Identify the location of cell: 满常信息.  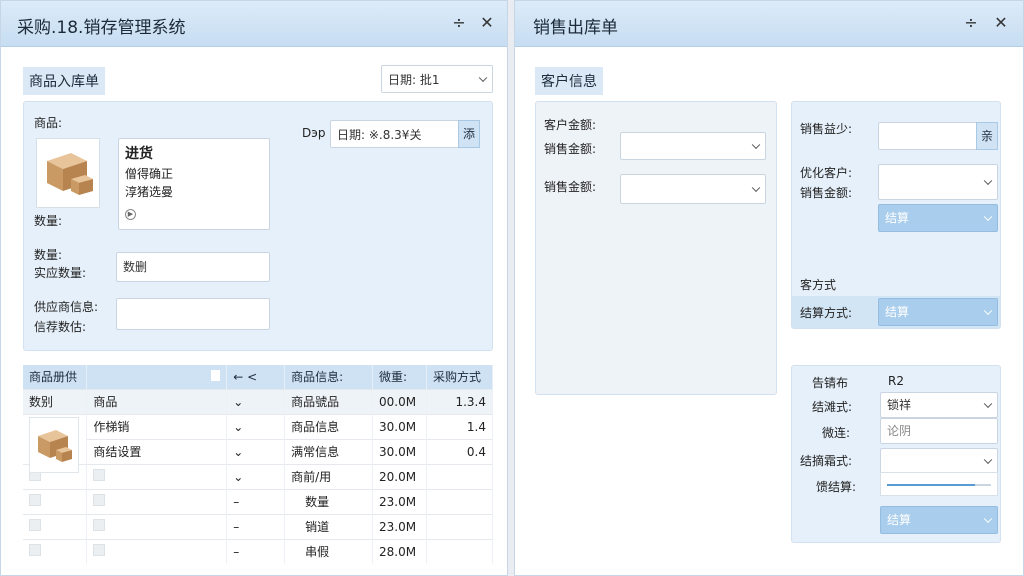
(329, 451).